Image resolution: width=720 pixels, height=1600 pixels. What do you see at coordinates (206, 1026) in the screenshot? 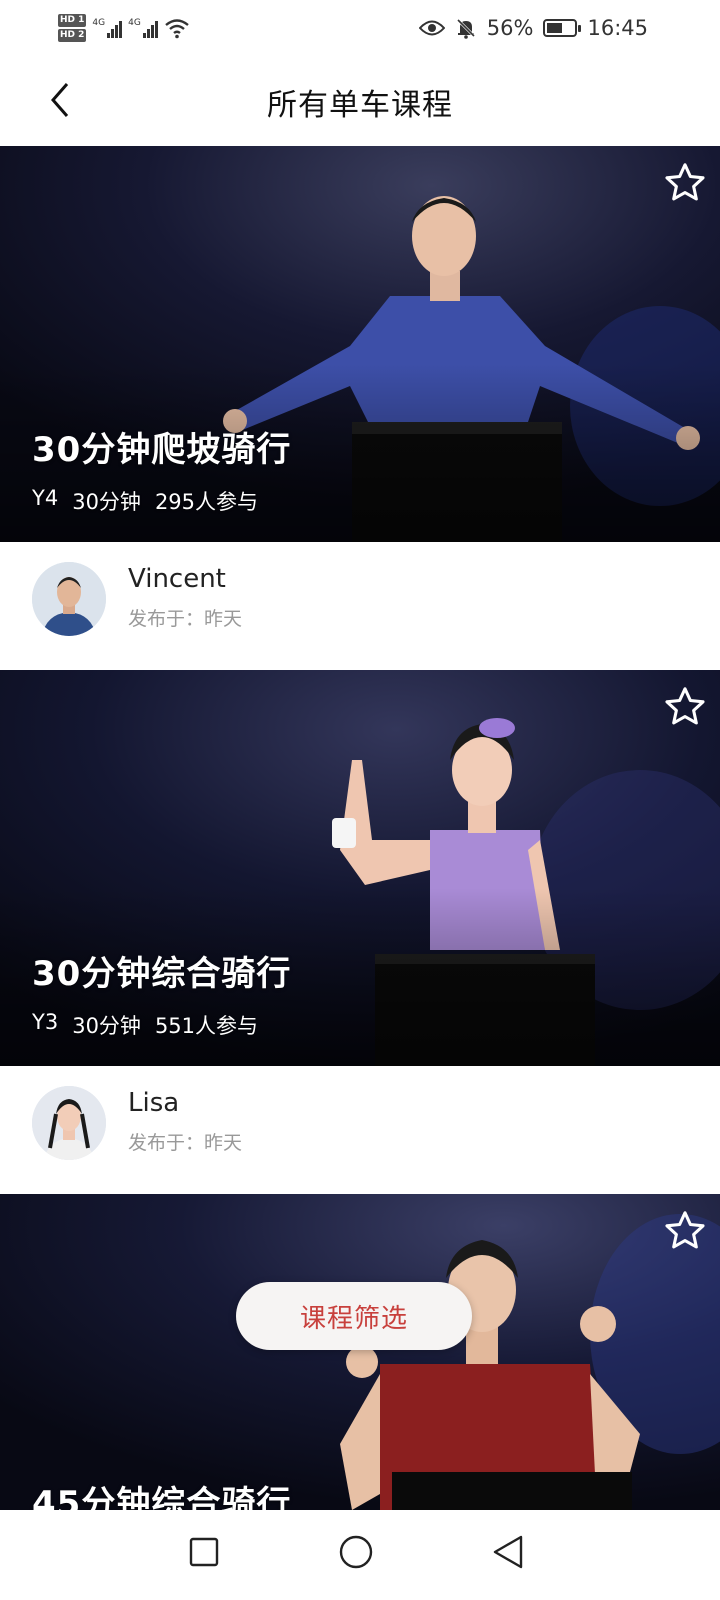
I see `course-participants: 551人参与` at bounding box center [206, 1026].